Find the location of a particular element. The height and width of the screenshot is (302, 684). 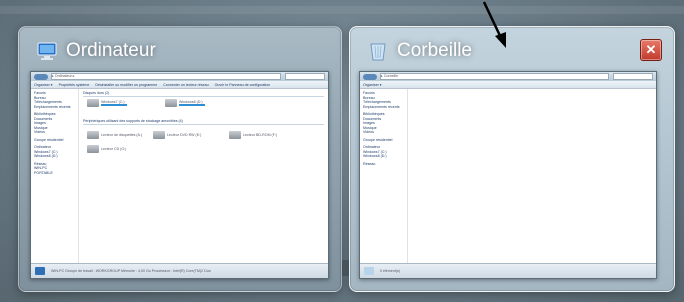

drive-item: Lecteur BD-ROM (F:) is located at coordinates (253, 135).